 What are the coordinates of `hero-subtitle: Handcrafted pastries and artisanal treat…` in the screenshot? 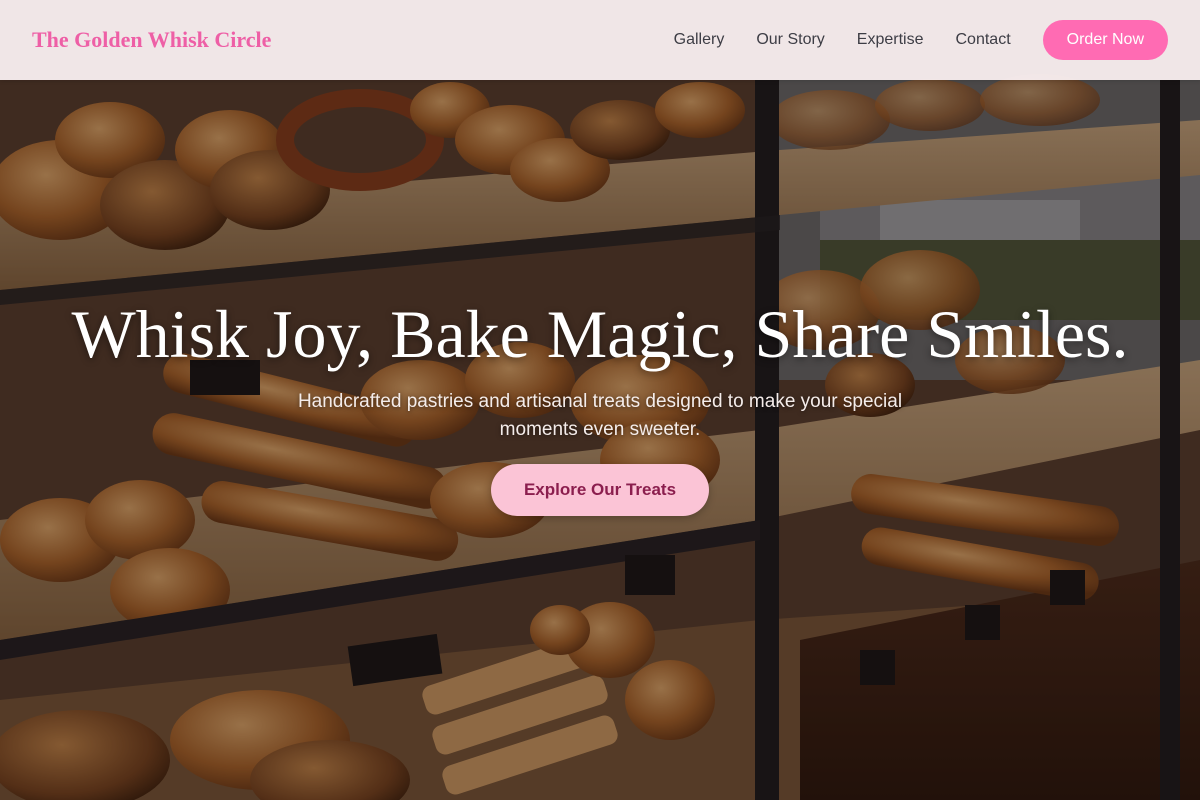 It's located at (600, 415).